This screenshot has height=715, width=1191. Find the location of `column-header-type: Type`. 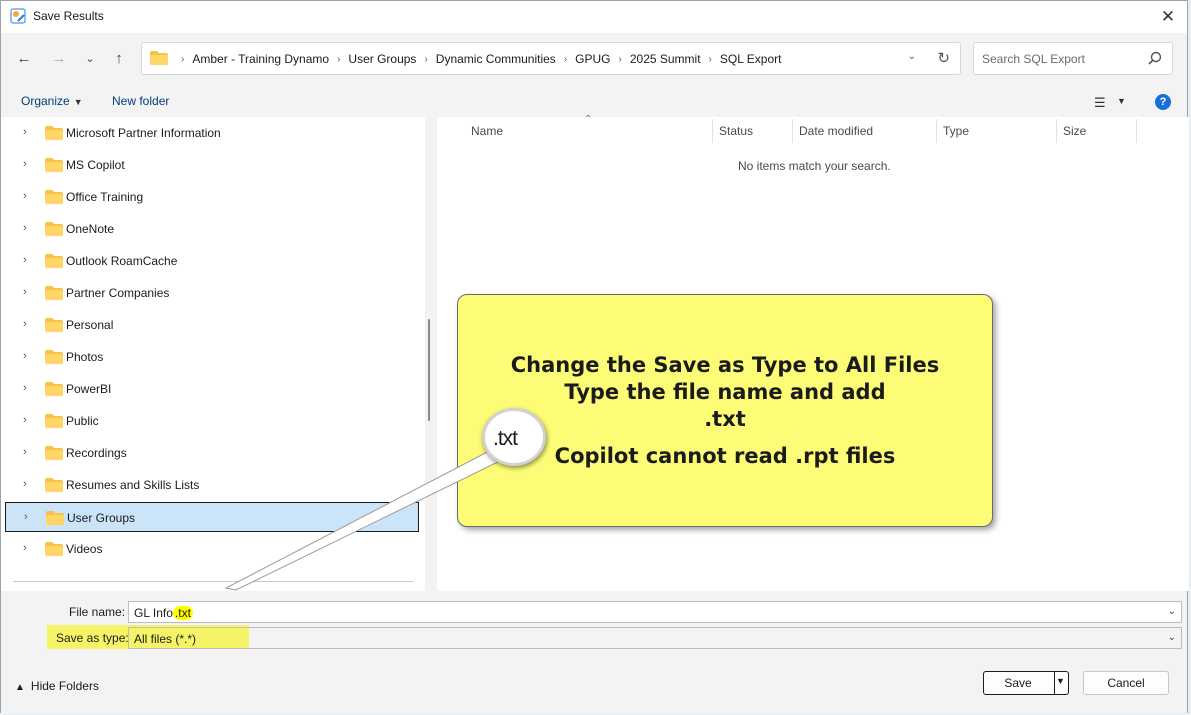

column-header-type: Type is located at coordinates (956, 131).